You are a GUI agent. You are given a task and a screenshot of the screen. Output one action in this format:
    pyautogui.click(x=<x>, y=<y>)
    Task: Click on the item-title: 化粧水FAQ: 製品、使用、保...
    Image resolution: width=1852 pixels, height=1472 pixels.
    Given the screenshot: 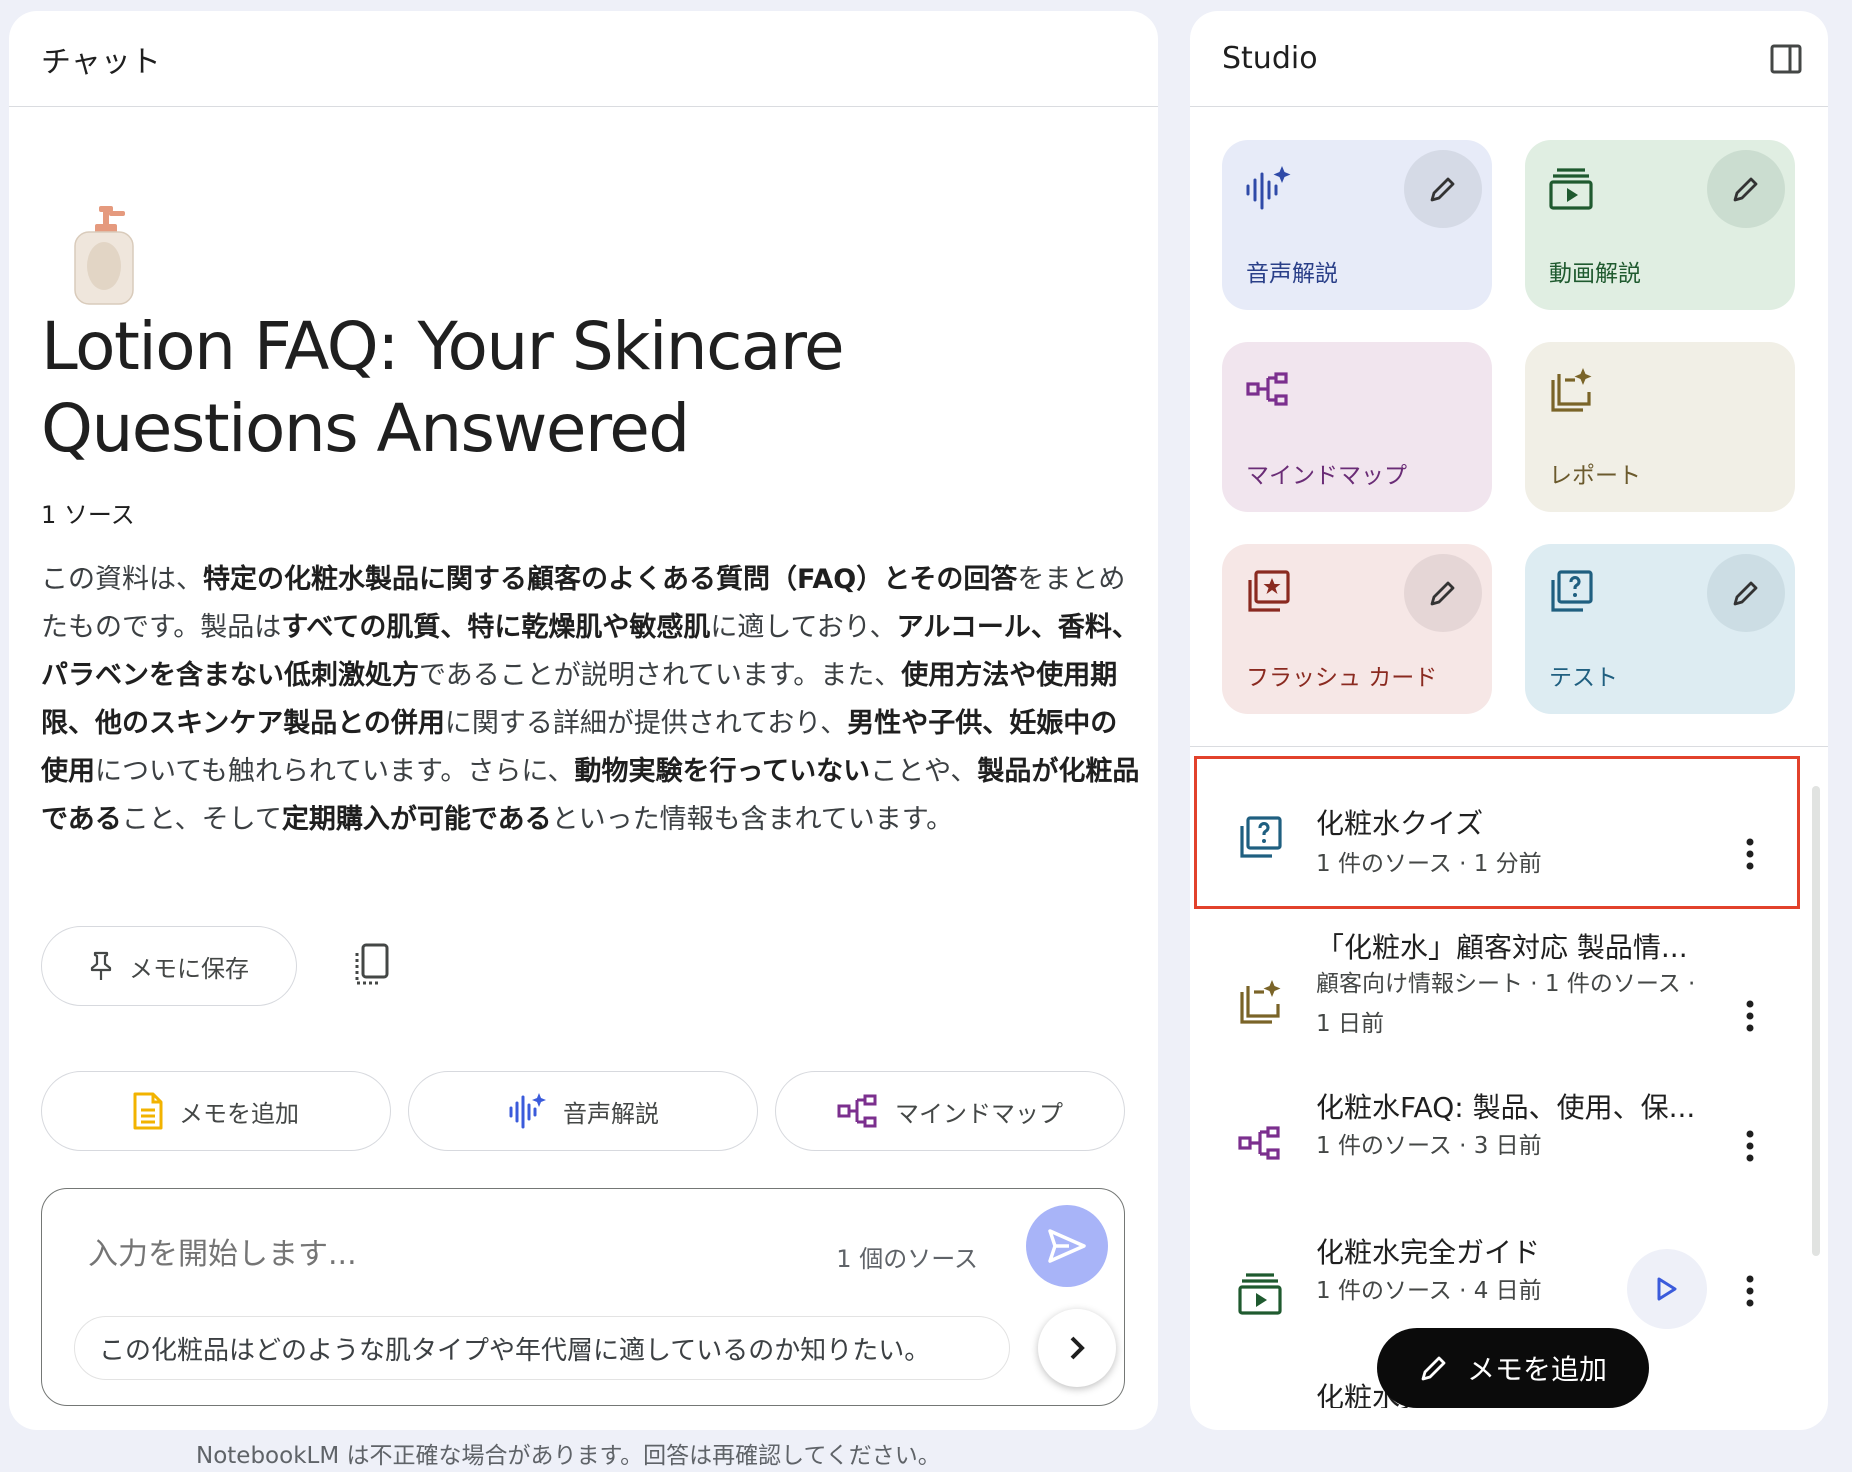 What is the action you would take?
    pyautogui.click(x=1506, y=1107)
    